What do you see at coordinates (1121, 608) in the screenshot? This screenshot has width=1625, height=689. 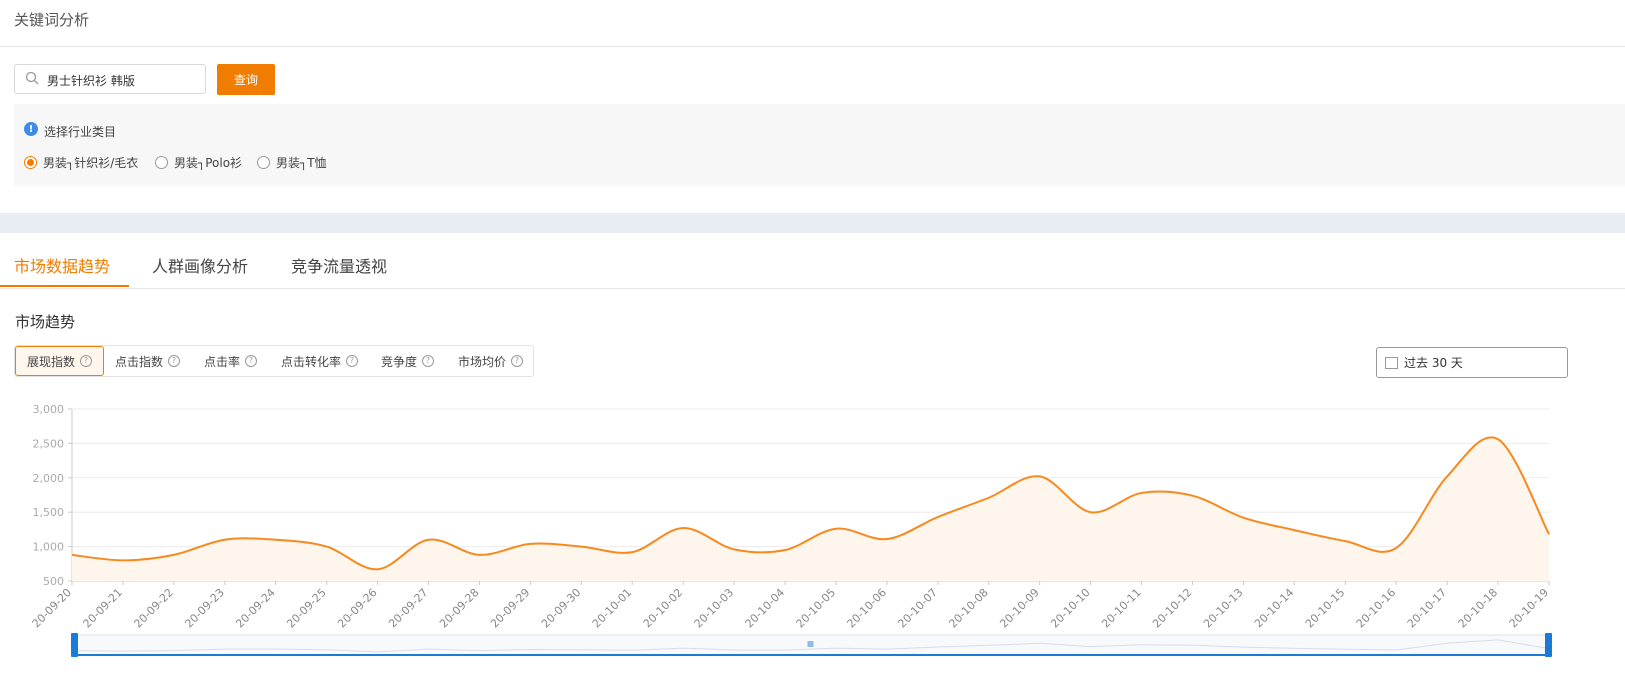 I see `x-tick-label: 20-10-11` at bounding box center [1121, 608].